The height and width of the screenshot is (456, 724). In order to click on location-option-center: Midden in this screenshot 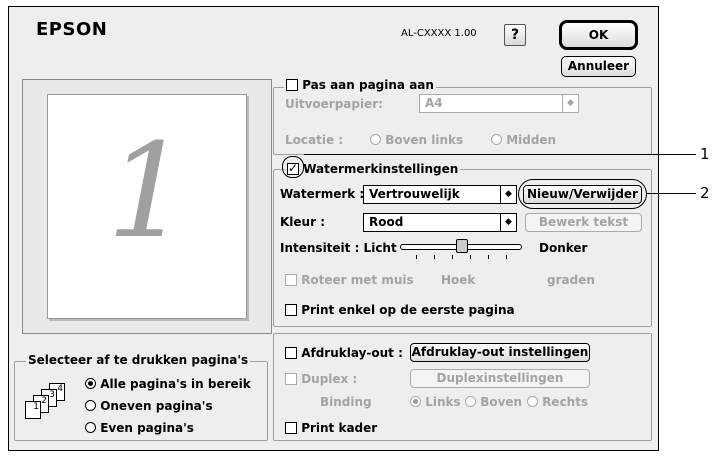, I will do `click(523, 140)`.